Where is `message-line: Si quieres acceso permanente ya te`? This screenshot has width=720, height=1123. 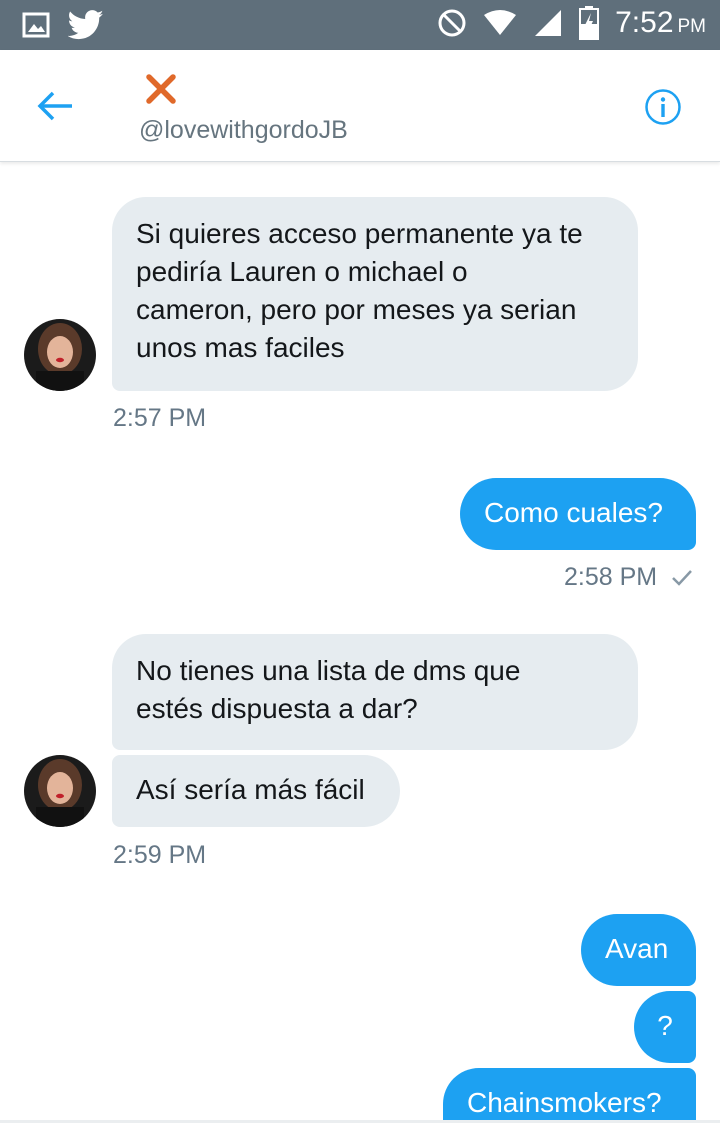 message-line: Si quieres acceso permanente ya te is located at coordinates (359, 233).